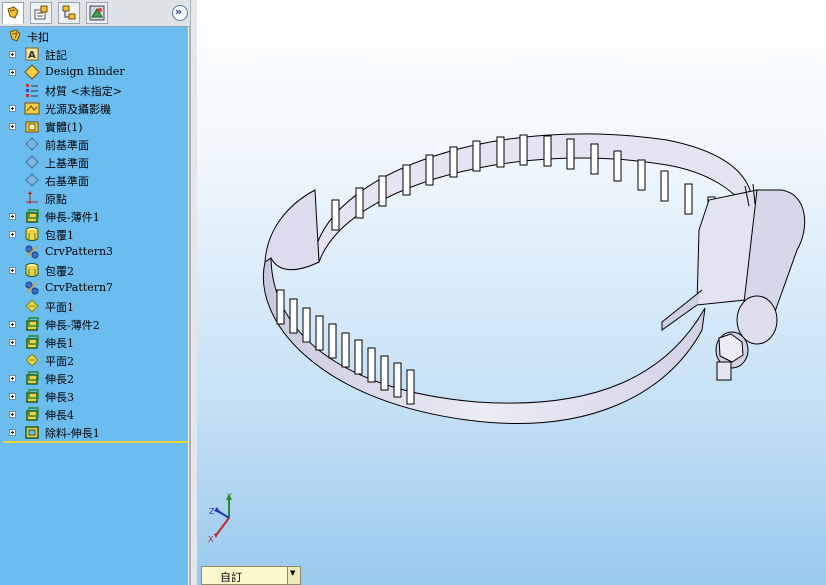 The width and height of the screenshot is (826, 585). I want to click on tab-feature-manager, so click(13, 13).